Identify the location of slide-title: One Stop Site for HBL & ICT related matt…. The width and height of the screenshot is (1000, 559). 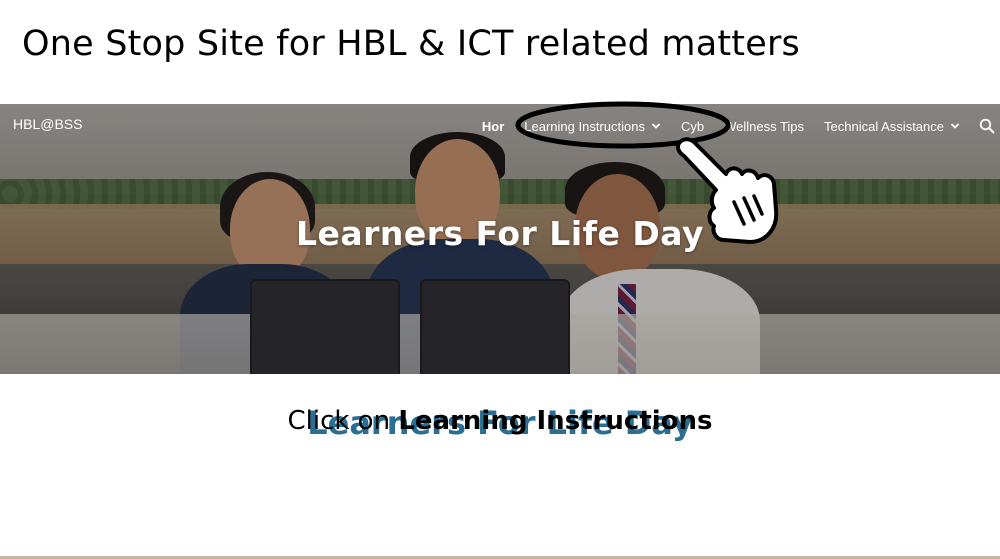
(411, 44).